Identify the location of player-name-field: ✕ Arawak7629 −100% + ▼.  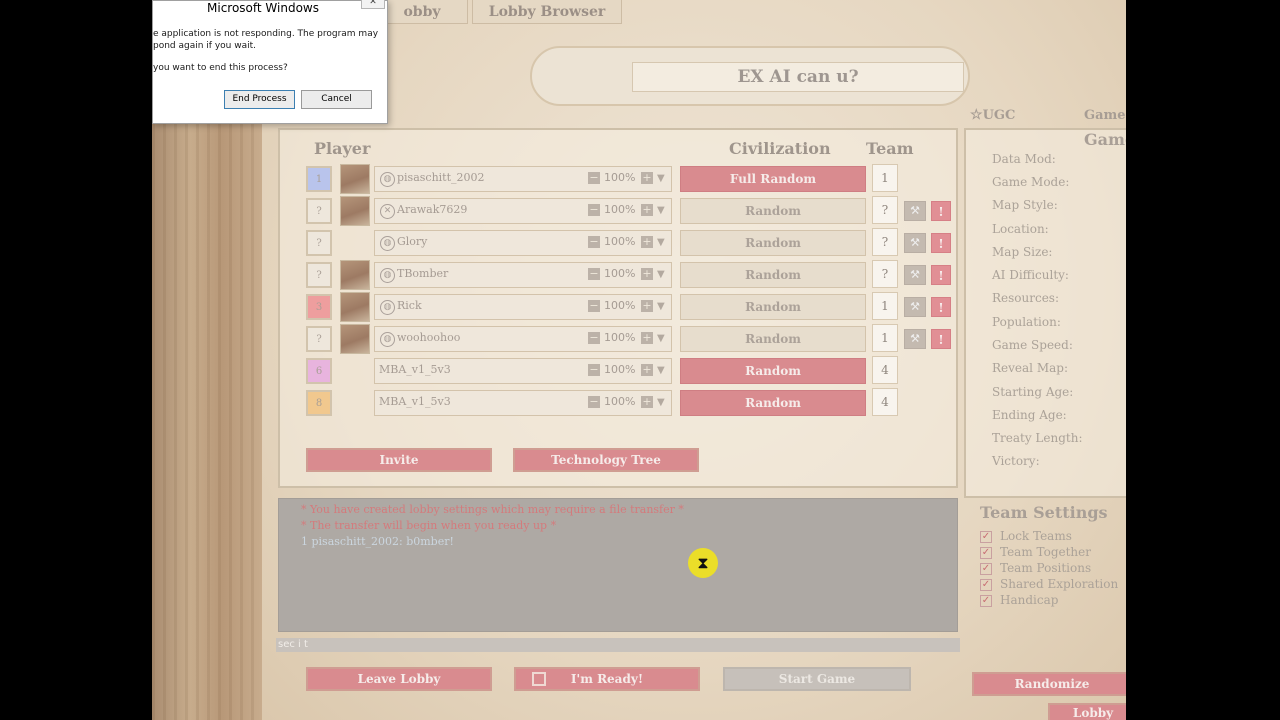
(523, 211).